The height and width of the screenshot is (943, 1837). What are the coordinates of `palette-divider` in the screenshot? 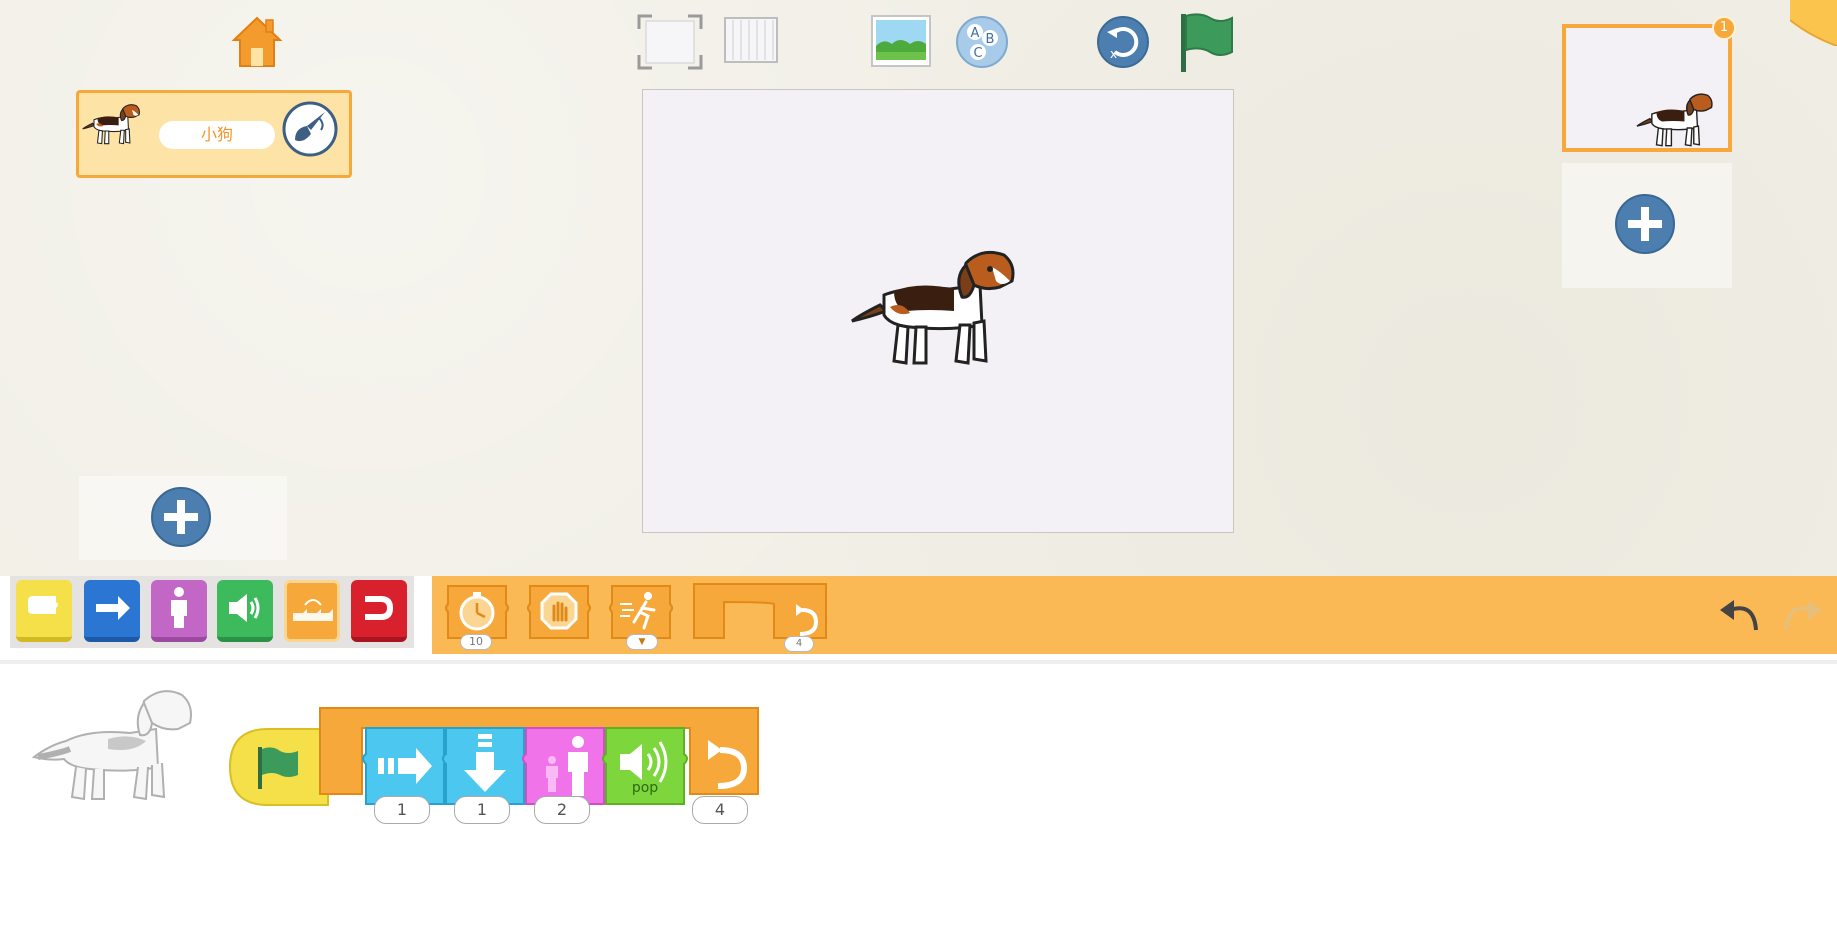 It's located at (918, 662).